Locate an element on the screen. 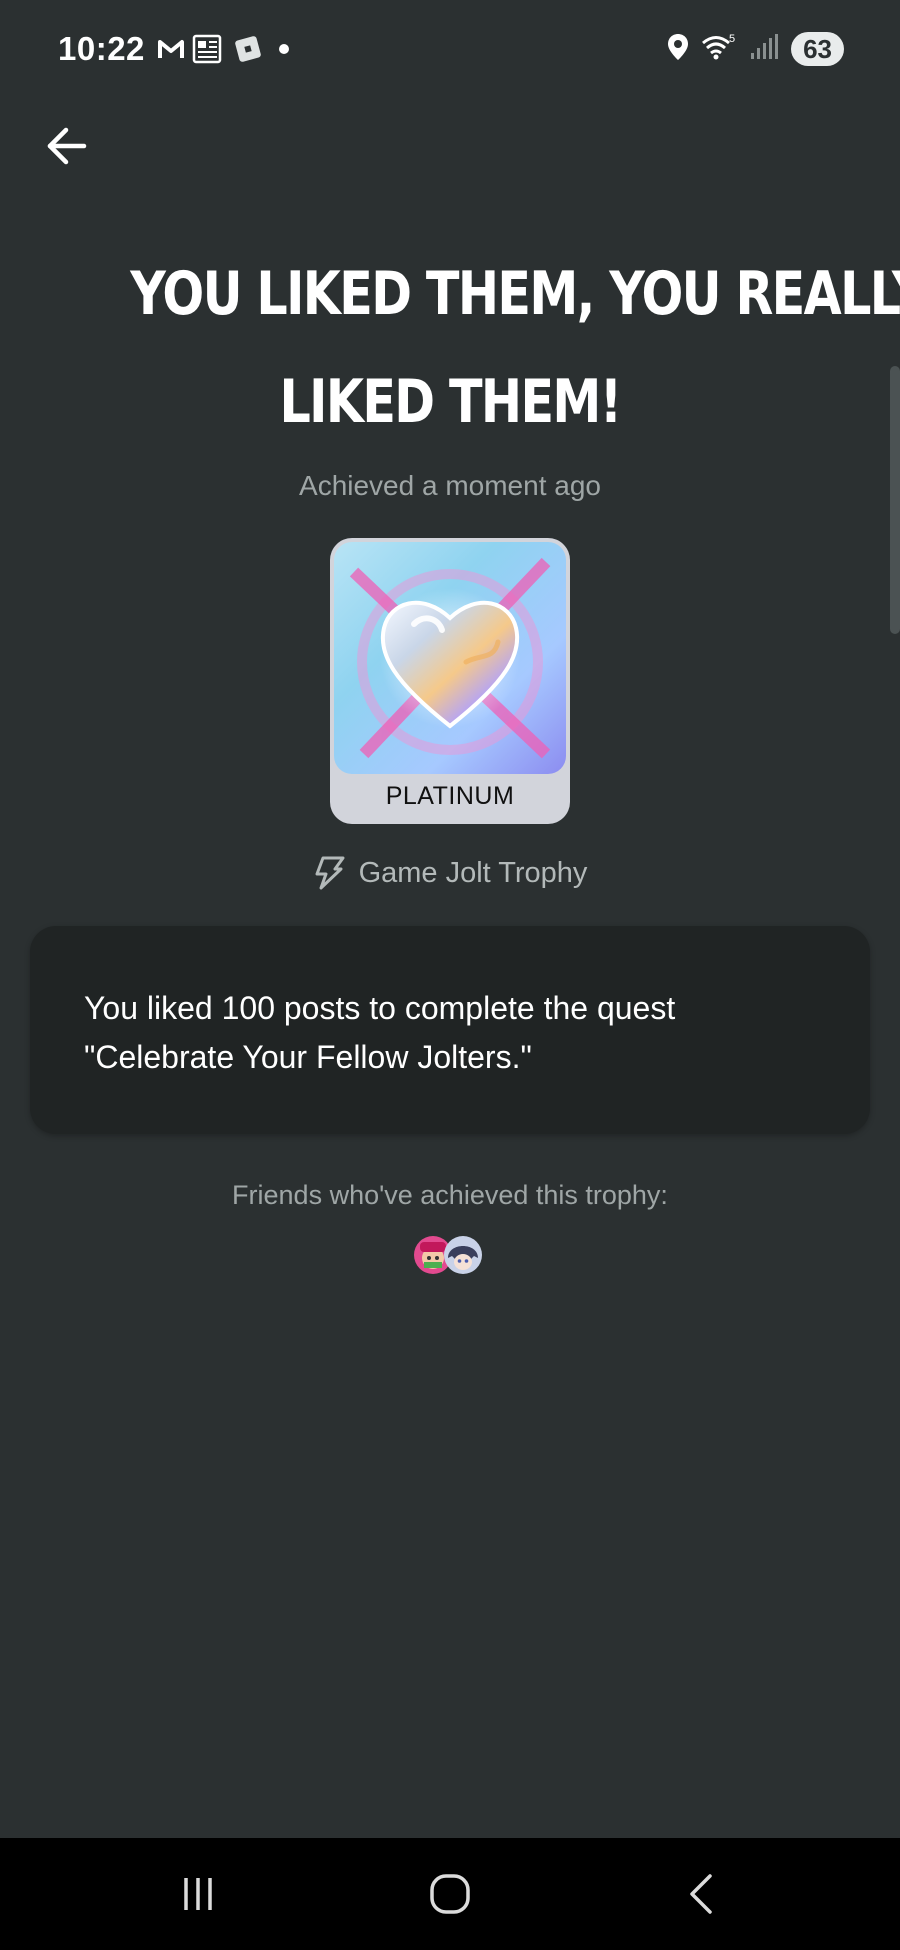  chevron-left-icon is located at coordinates (701, 1894).